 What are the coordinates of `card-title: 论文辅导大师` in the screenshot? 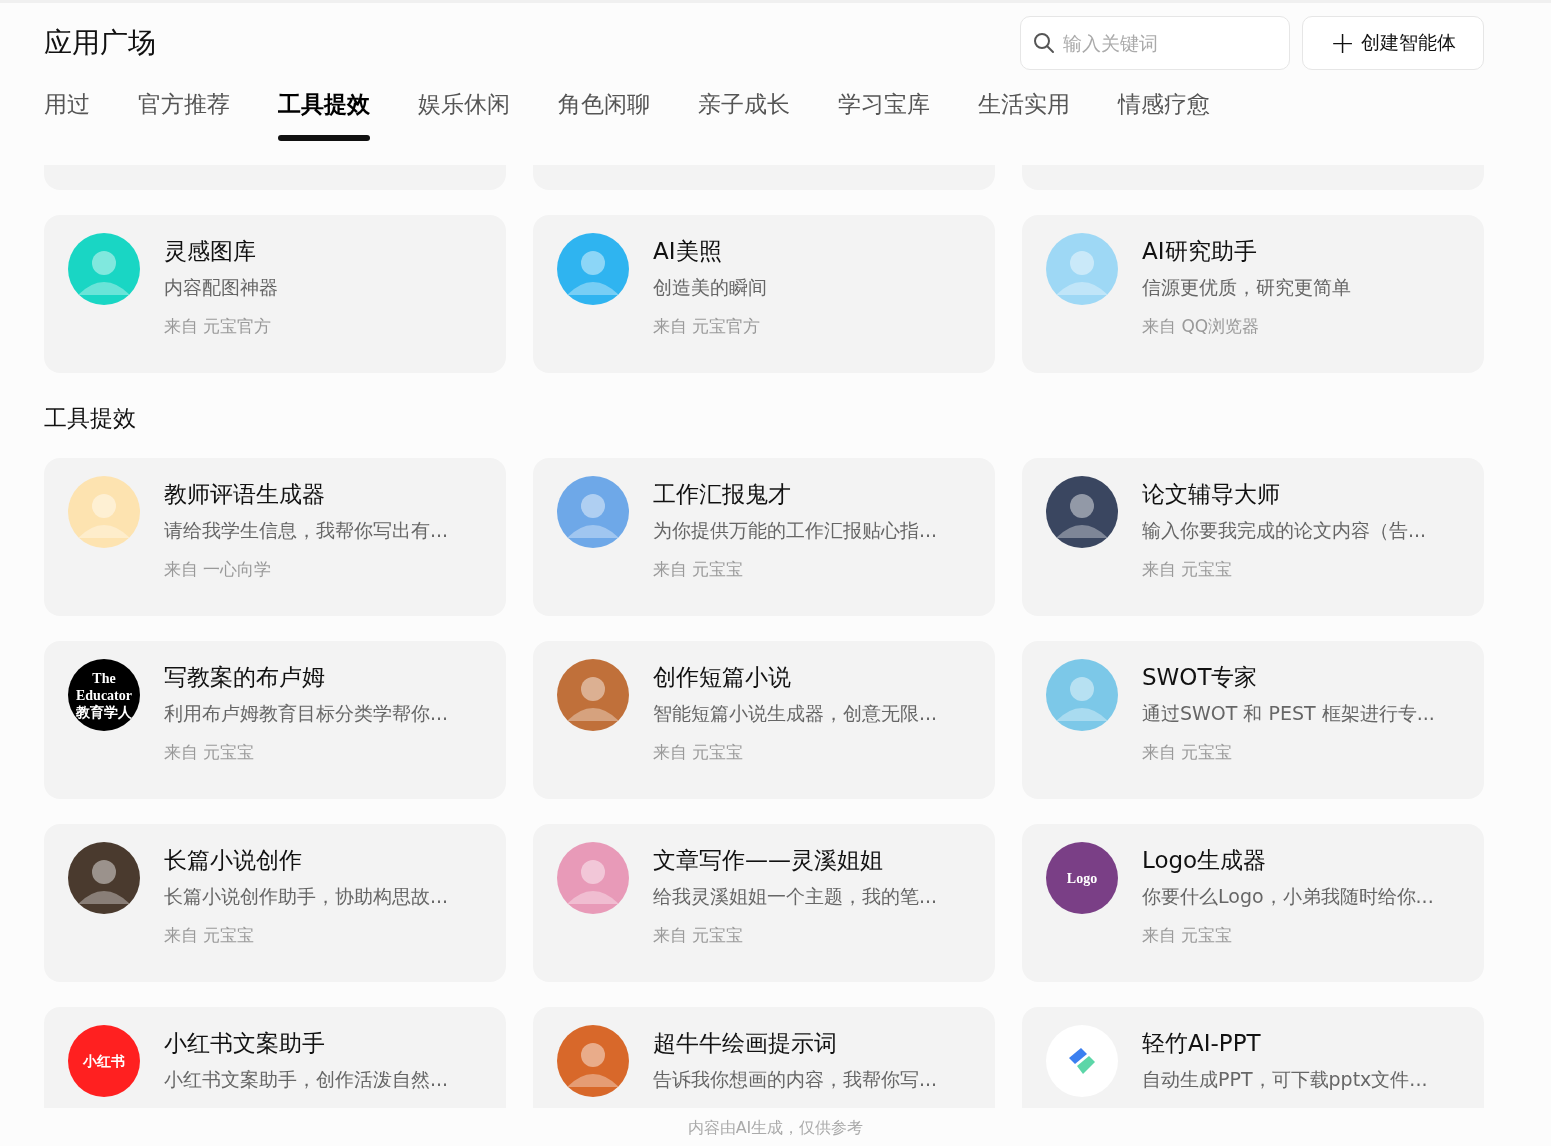 It's located at (1211, 494).